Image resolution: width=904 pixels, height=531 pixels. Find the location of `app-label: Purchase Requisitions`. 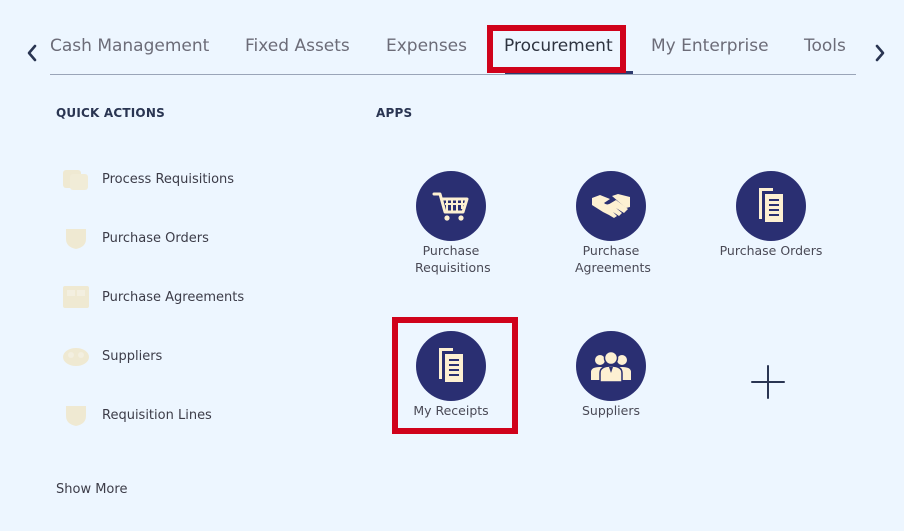

app-label: Purchase Requisitions is located at coordinates (453, 259).